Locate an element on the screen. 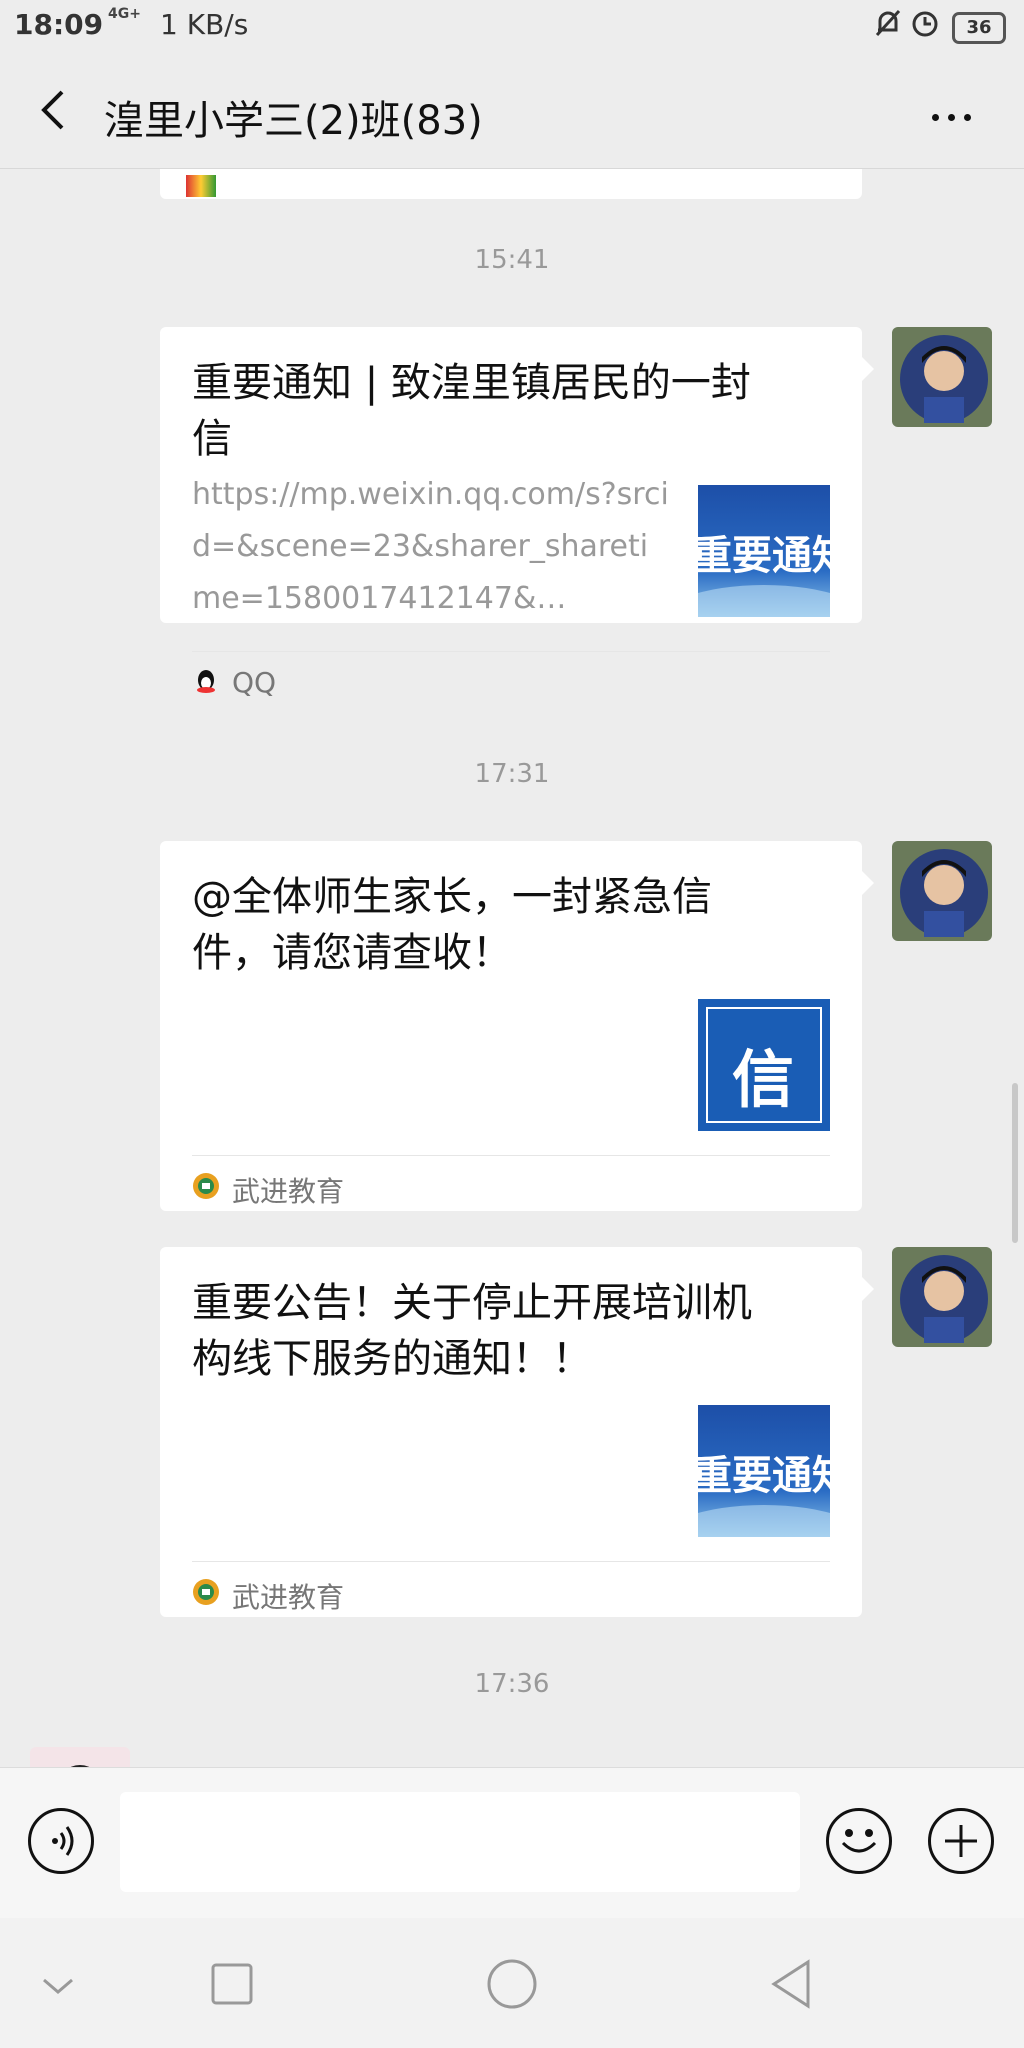 The height and width of the screenshot is (2048, 1024). mute-icon is located at coordinates (888, 26).